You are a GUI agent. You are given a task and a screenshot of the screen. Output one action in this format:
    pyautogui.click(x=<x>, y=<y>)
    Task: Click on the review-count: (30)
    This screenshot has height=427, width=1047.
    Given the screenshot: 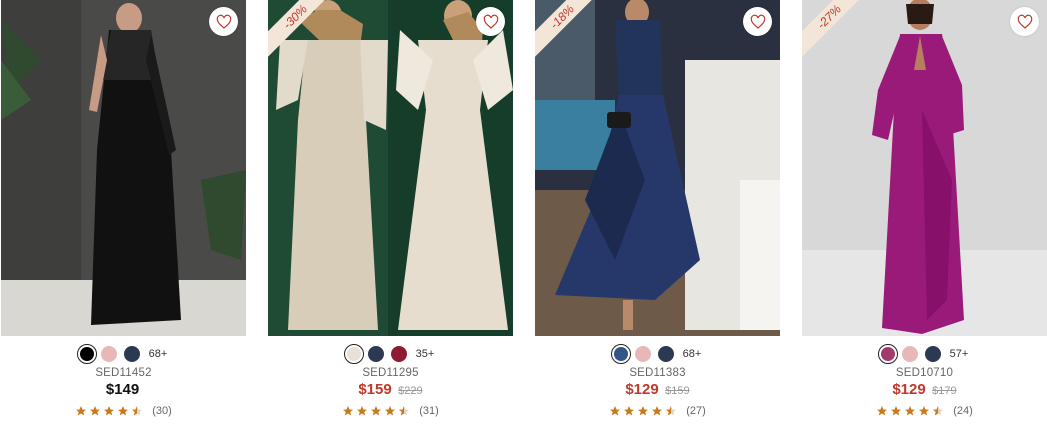 What is the action you would take?
    pyautogui.click(x=162, y=411)
    